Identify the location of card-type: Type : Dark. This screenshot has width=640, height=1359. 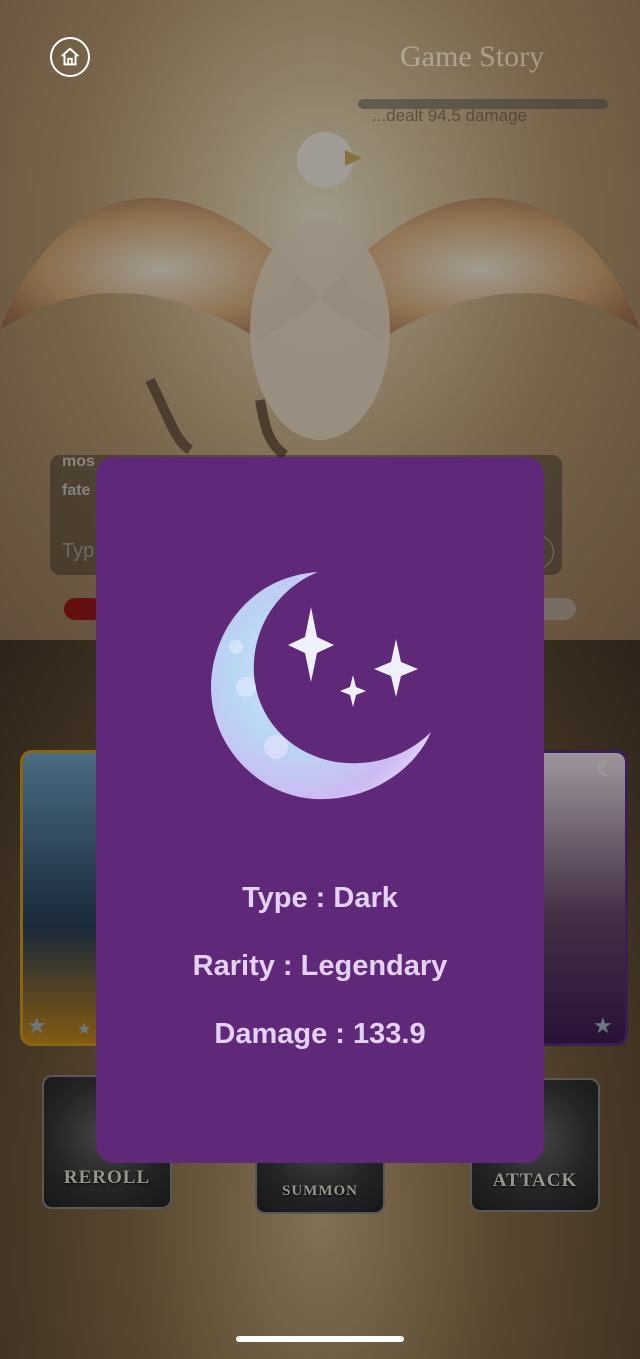
(320, 898).